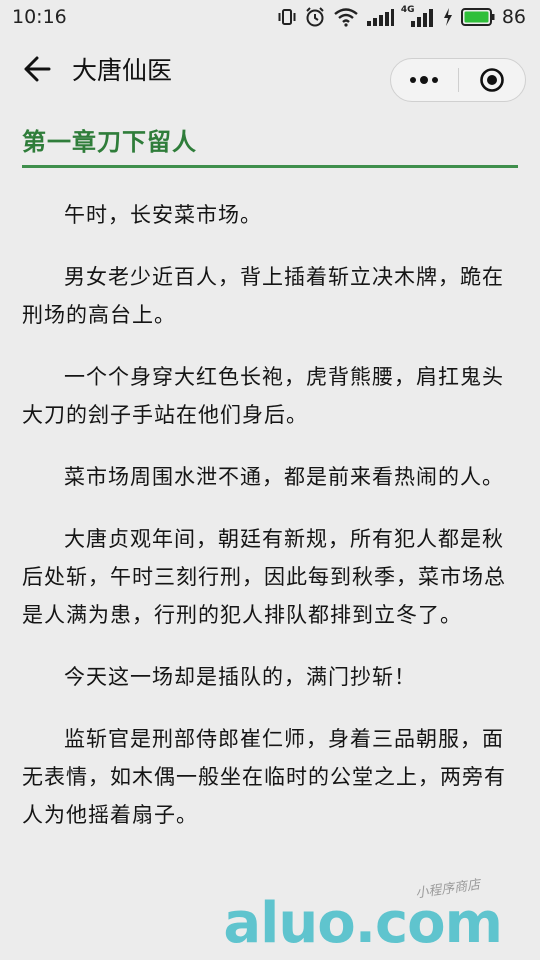 The width and height of the screenshot is (540, 960). What do you see at coordinates (39, 17) in the screenshot?
I see `status-time: 10:16` at bounding box center [39, 17].